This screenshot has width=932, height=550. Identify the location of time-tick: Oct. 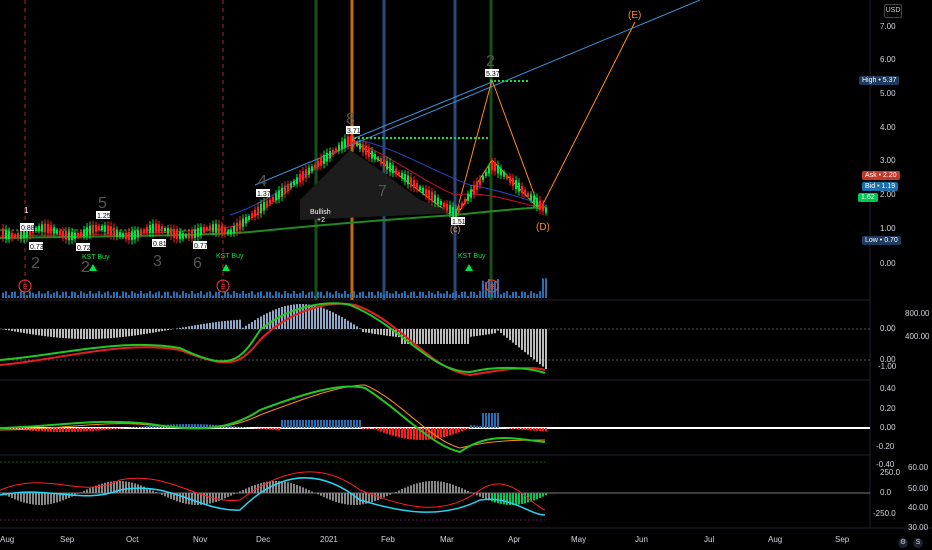
(132, 539).